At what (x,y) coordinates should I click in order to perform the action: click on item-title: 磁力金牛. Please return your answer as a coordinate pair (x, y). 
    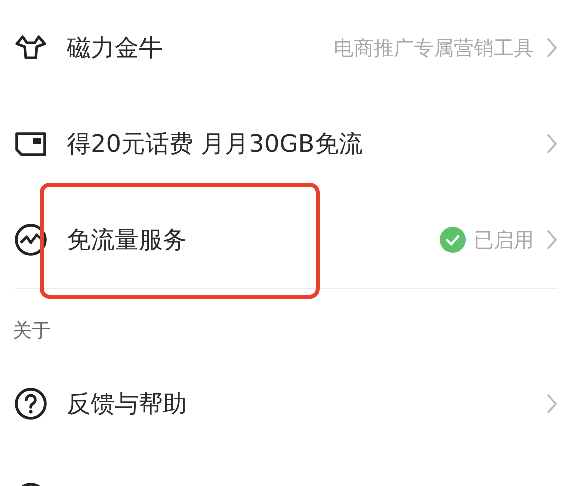
    Looking at the image, I should click on (115, 48).